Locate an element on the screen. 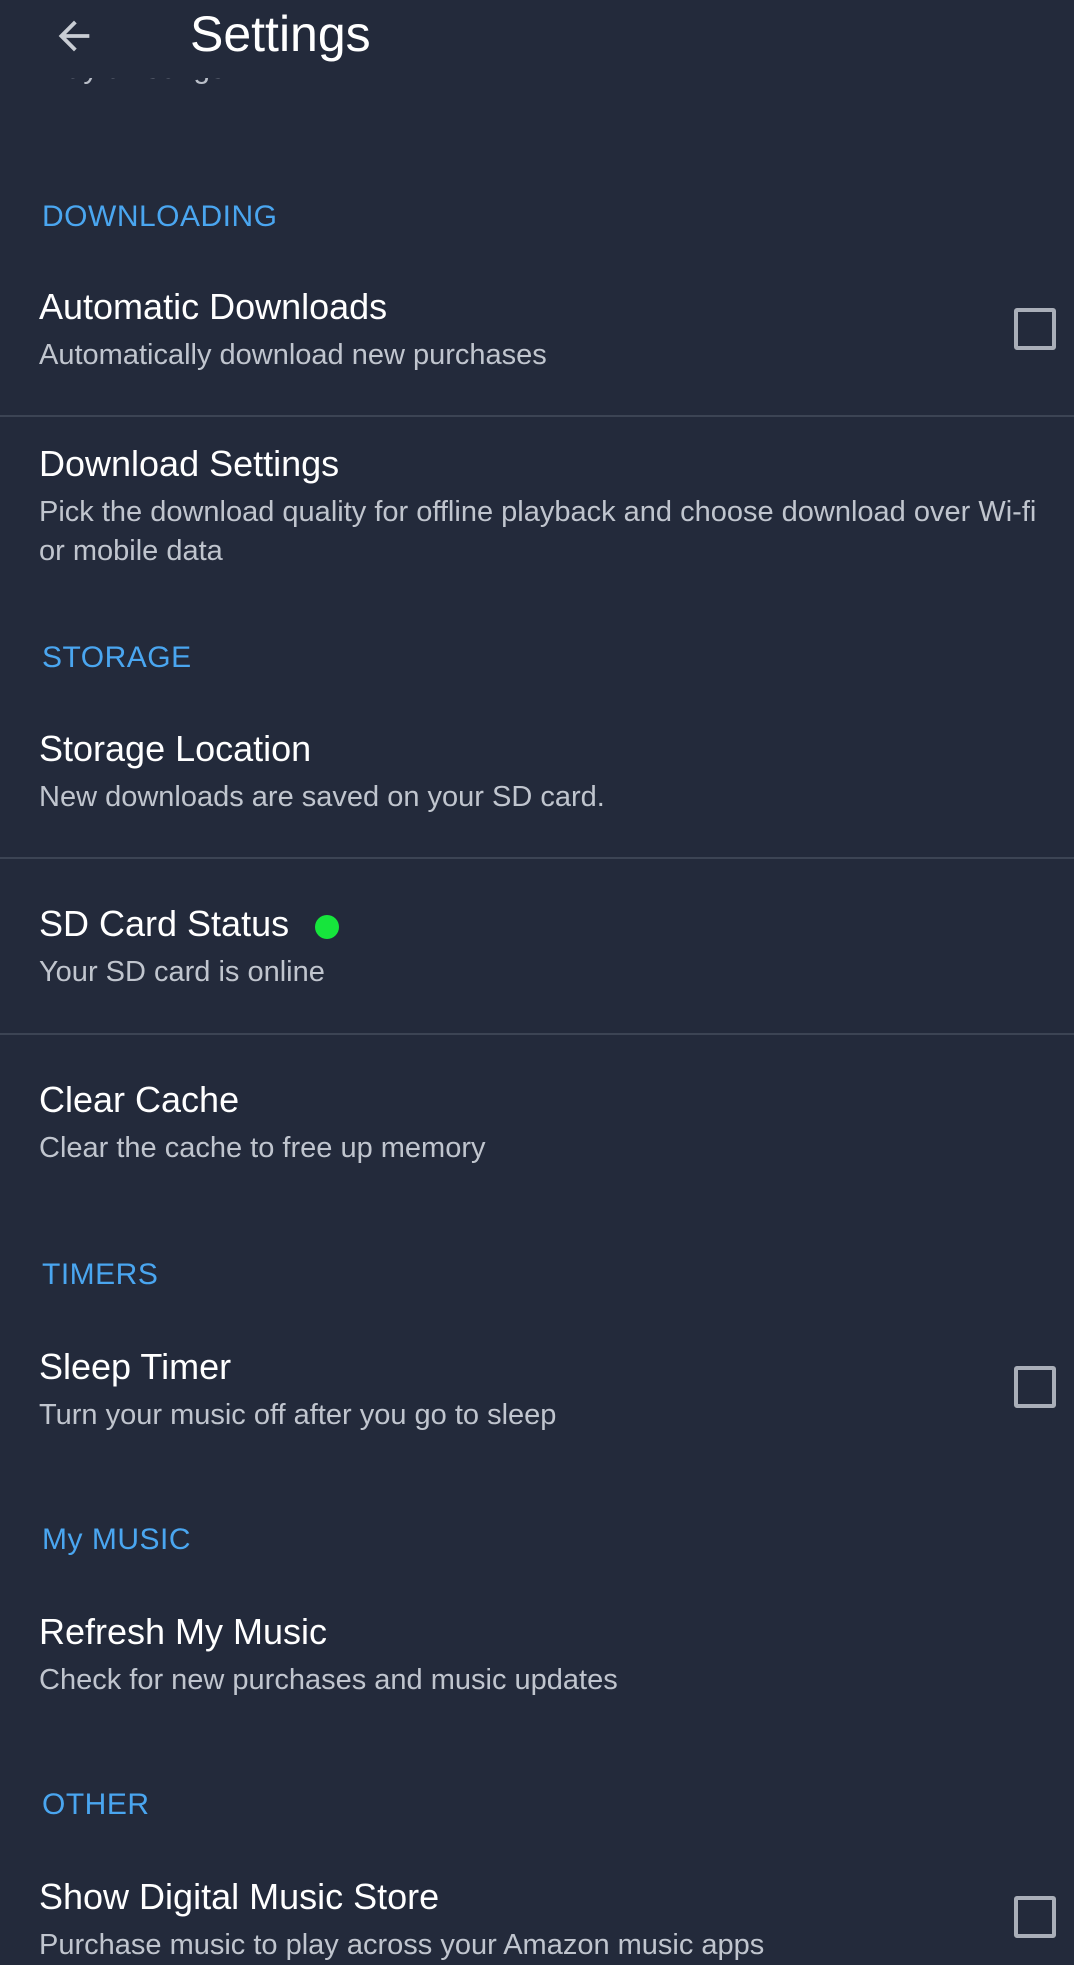  setting-title: Storage Location is located at coordinates (175, 748).